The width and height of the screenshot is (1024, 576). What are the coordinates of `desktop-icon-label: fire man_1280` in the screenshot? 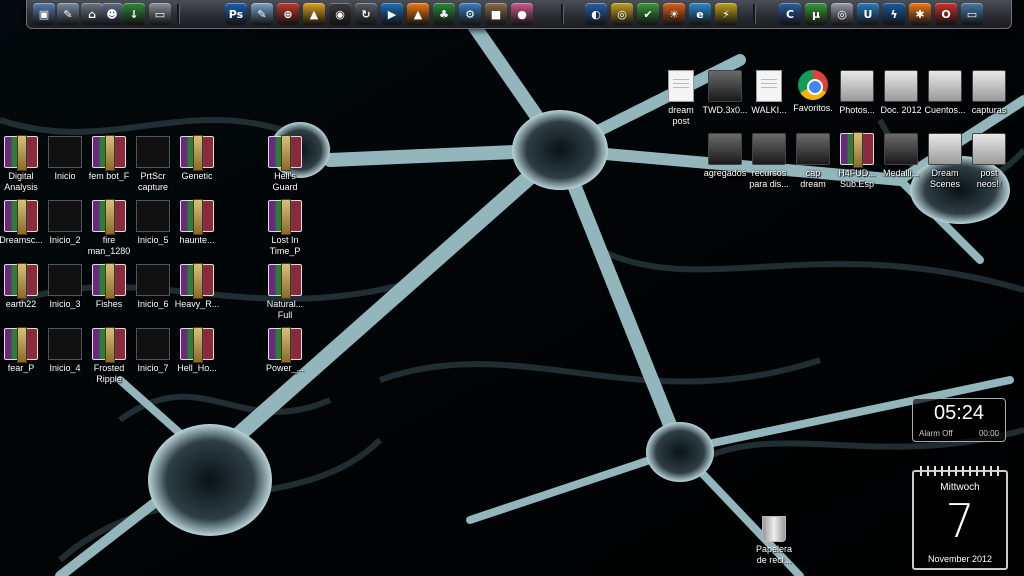 It's located at (109, 245).